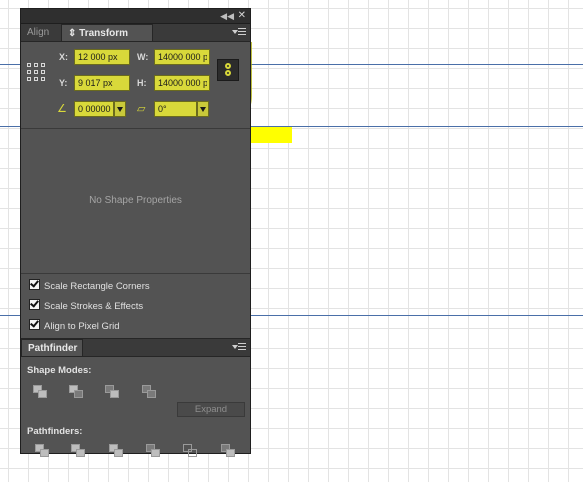 The image size is (583, 482). I want to click on divide-icon, so click(43, 451).